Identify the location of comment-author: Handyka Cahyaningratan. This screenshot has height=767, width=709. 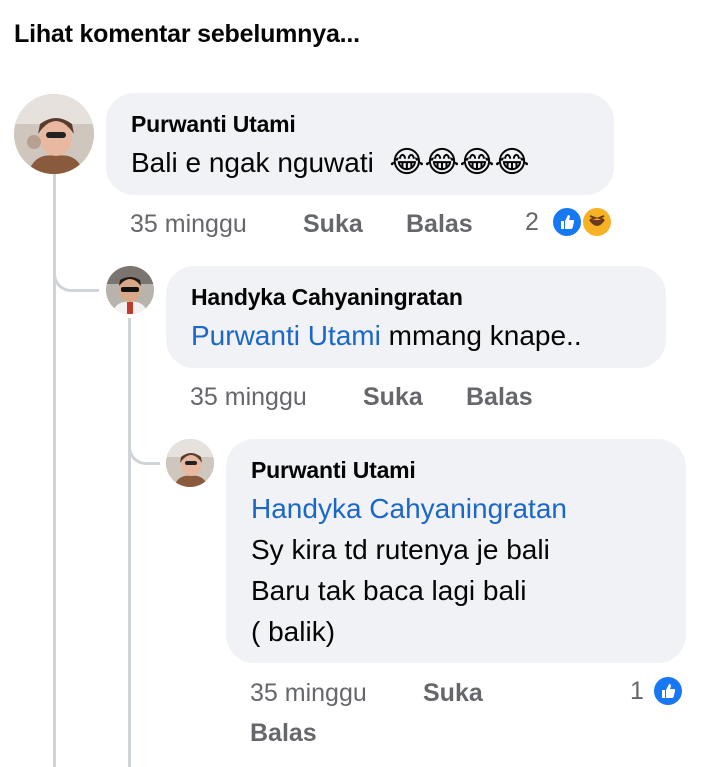
(327, 297).